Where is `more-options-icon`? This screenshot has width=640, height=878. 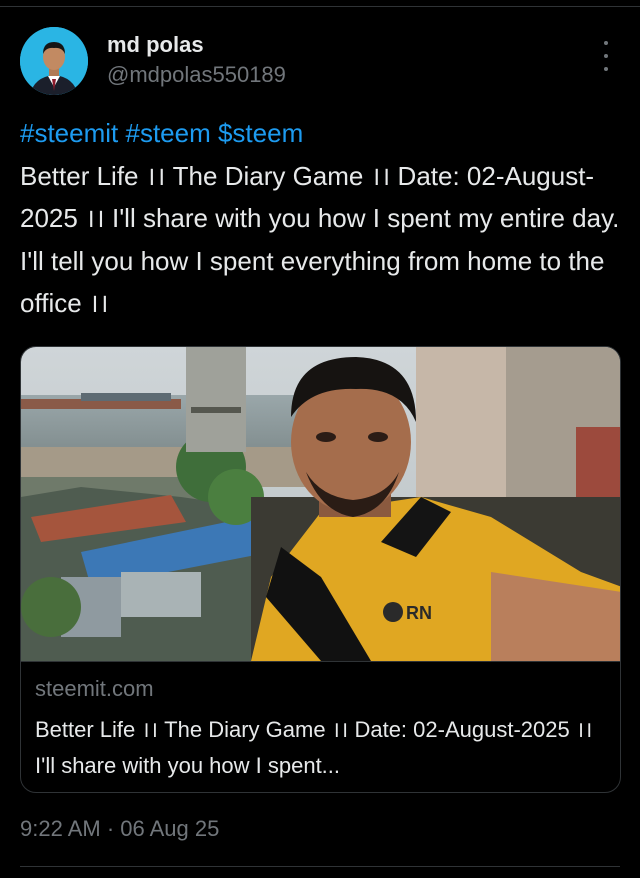 more-options-icon is located at coordinates (606, 56).